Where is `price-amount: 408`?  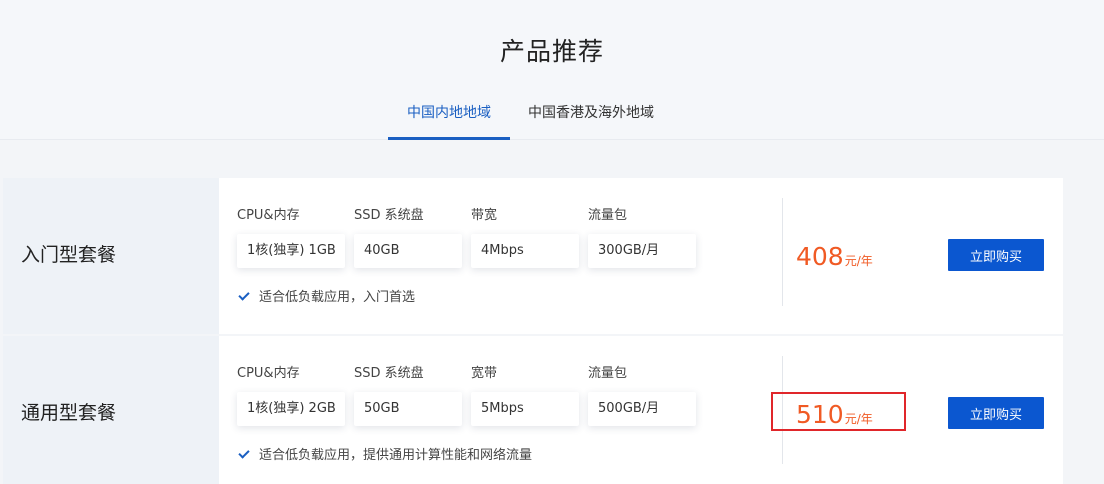
price-amount: 408 is located at coordinates (820, 256).